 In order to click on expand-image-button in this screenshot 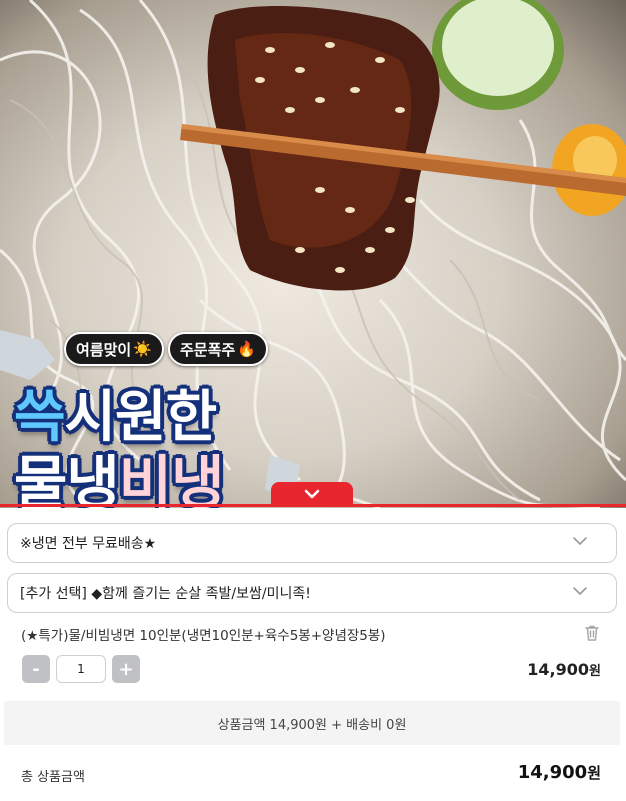, I will do `click(312, 494)`.